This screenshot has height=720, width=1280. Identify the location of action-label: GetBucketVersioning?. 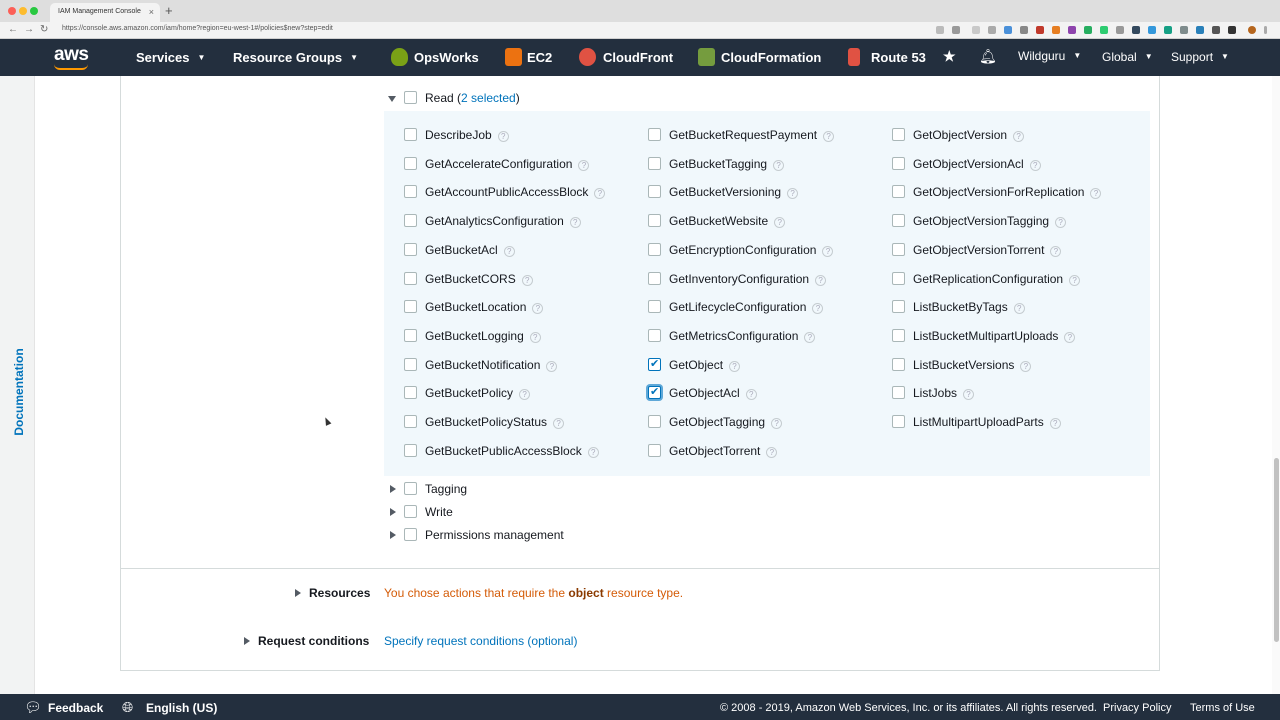
(734, 192).